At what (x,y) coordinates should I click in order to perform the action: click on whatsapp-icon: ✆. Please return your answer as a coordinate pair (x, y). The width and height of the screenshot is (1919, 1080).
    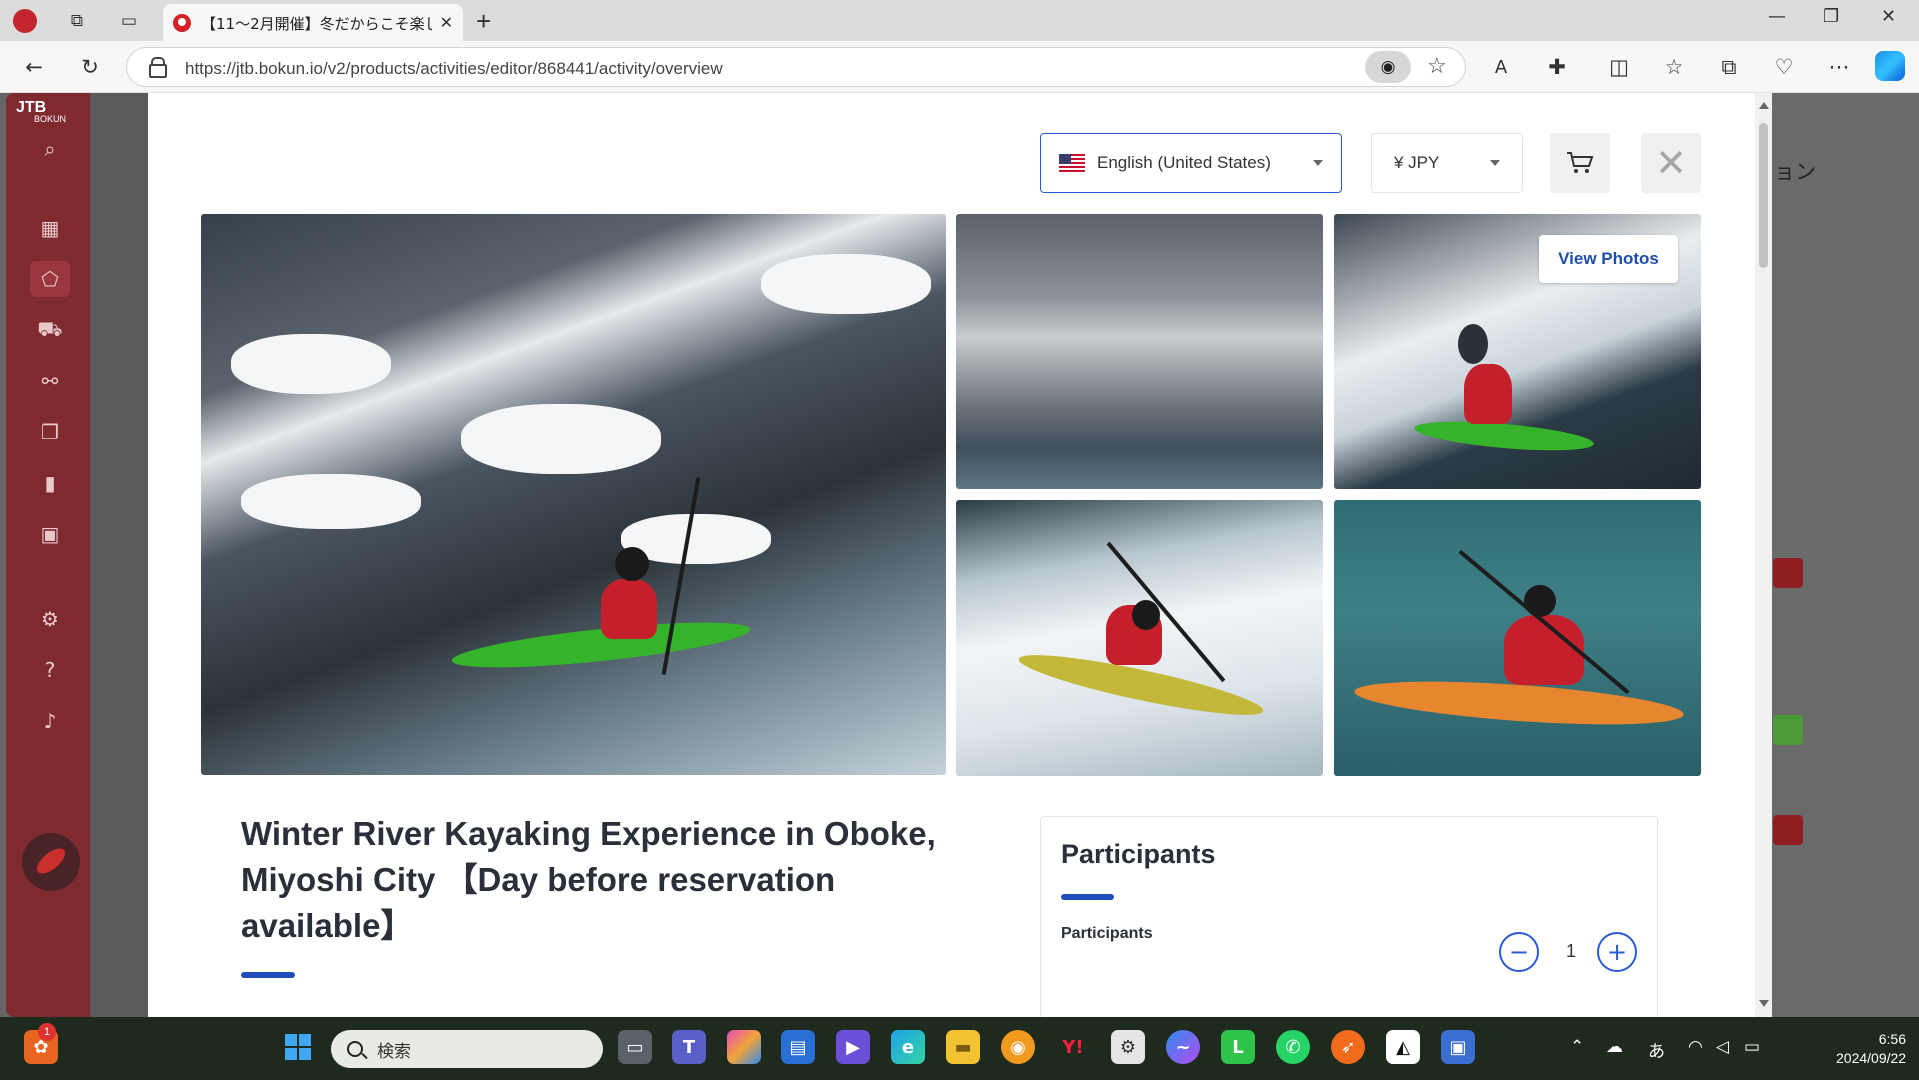
    Looking at the image, I should click on (1293, 1047).